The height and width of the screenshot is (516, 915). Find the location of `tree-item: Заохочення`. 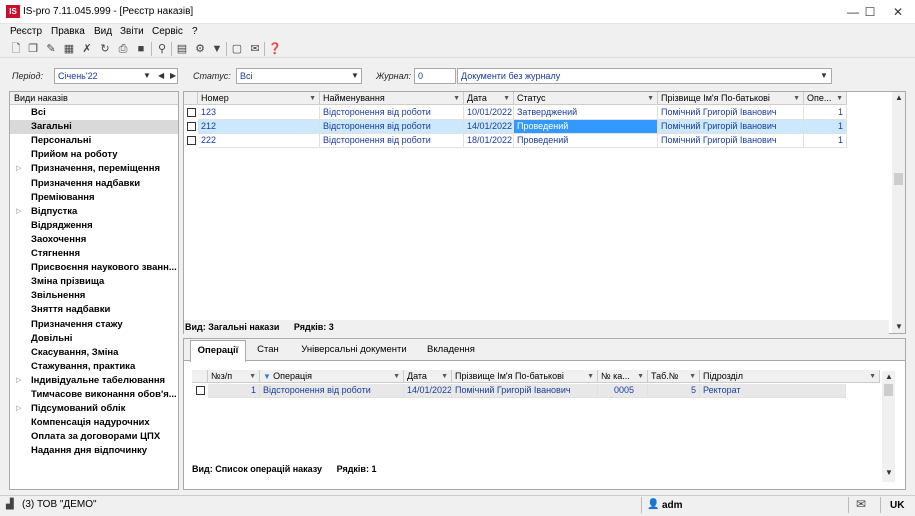

tree-item: Заохочення is located at coordinates (58, 240).